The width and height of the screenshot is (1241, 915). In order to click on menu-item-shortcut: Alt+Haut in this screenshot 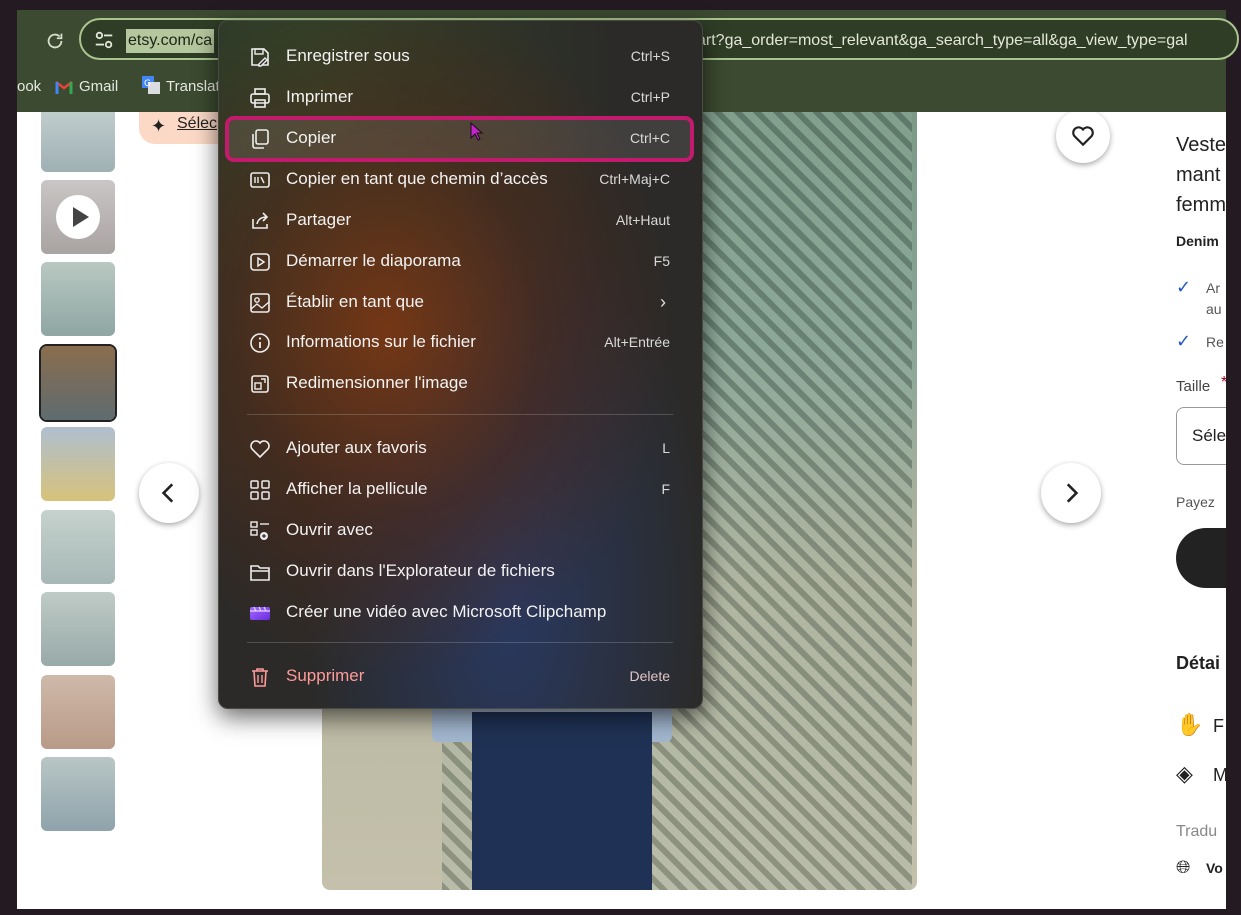, I will do `click(642, 220)`.